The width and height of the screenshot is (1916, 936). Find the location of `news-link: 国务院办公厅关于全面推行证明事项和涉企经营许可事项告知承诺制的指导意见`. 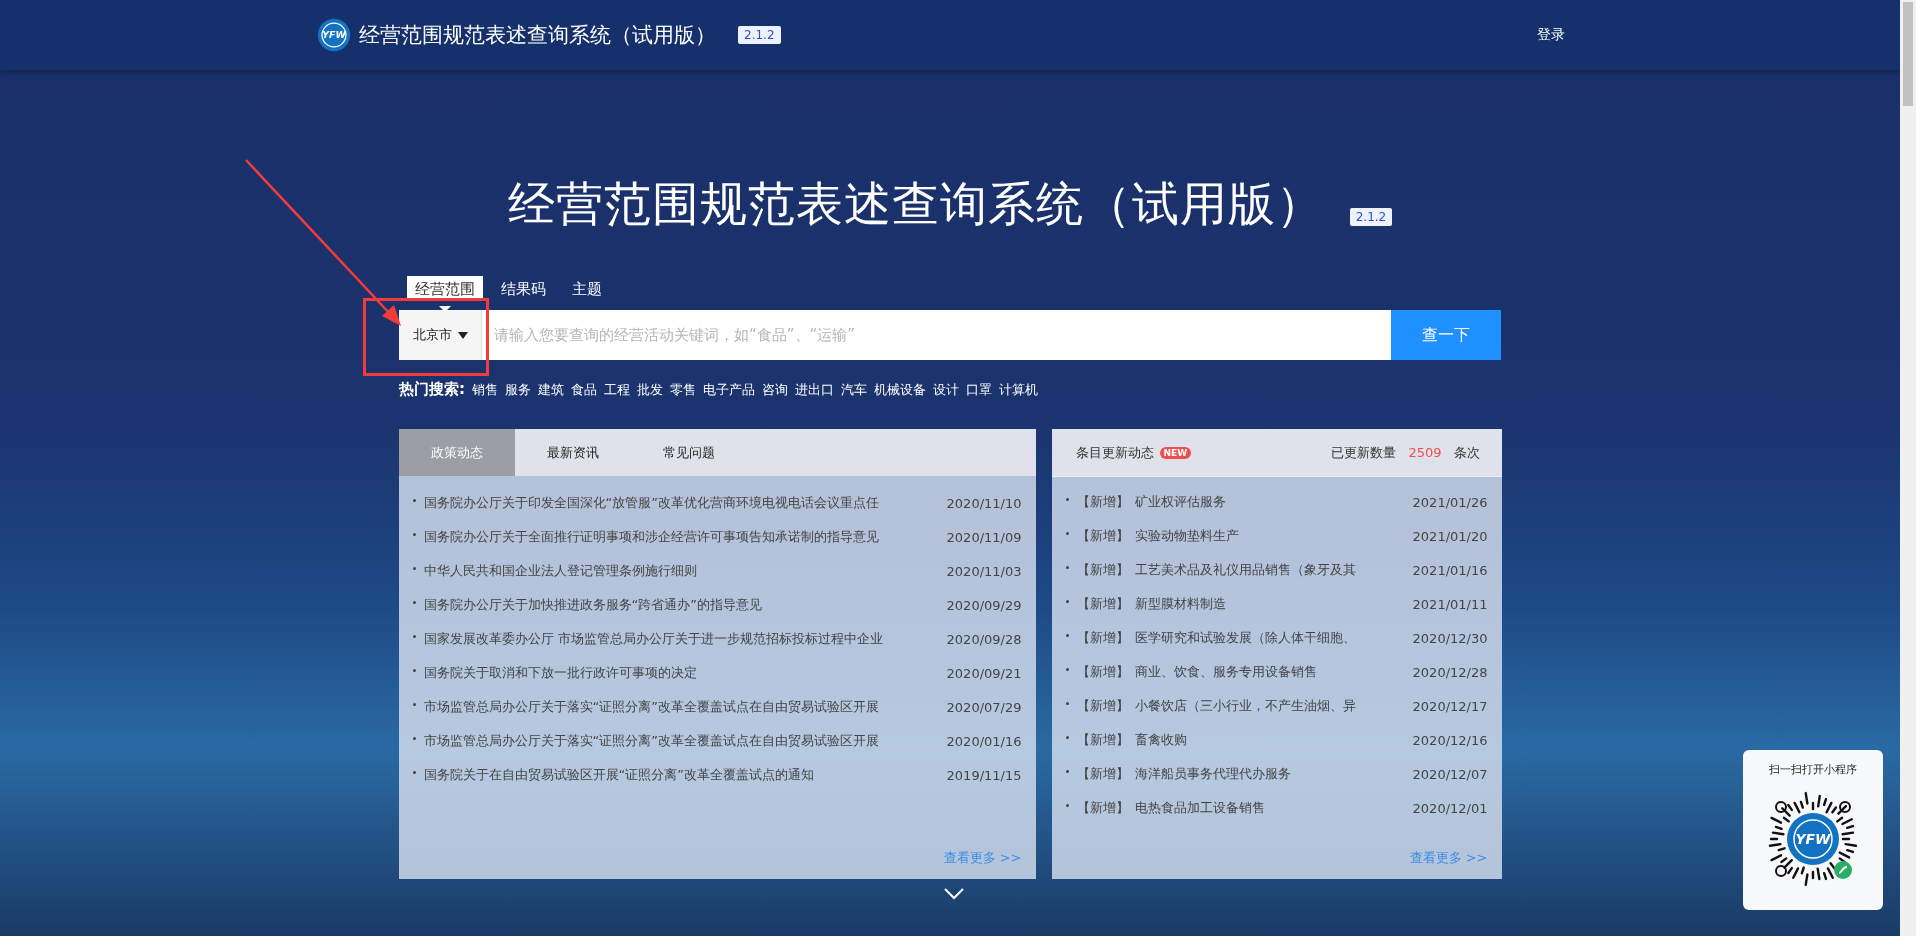

news-link: 国务院办公厅关于全面推行证明事项和涉企经营许可事项告知承诺制的指导意见 is located at coordinates (678, 537).